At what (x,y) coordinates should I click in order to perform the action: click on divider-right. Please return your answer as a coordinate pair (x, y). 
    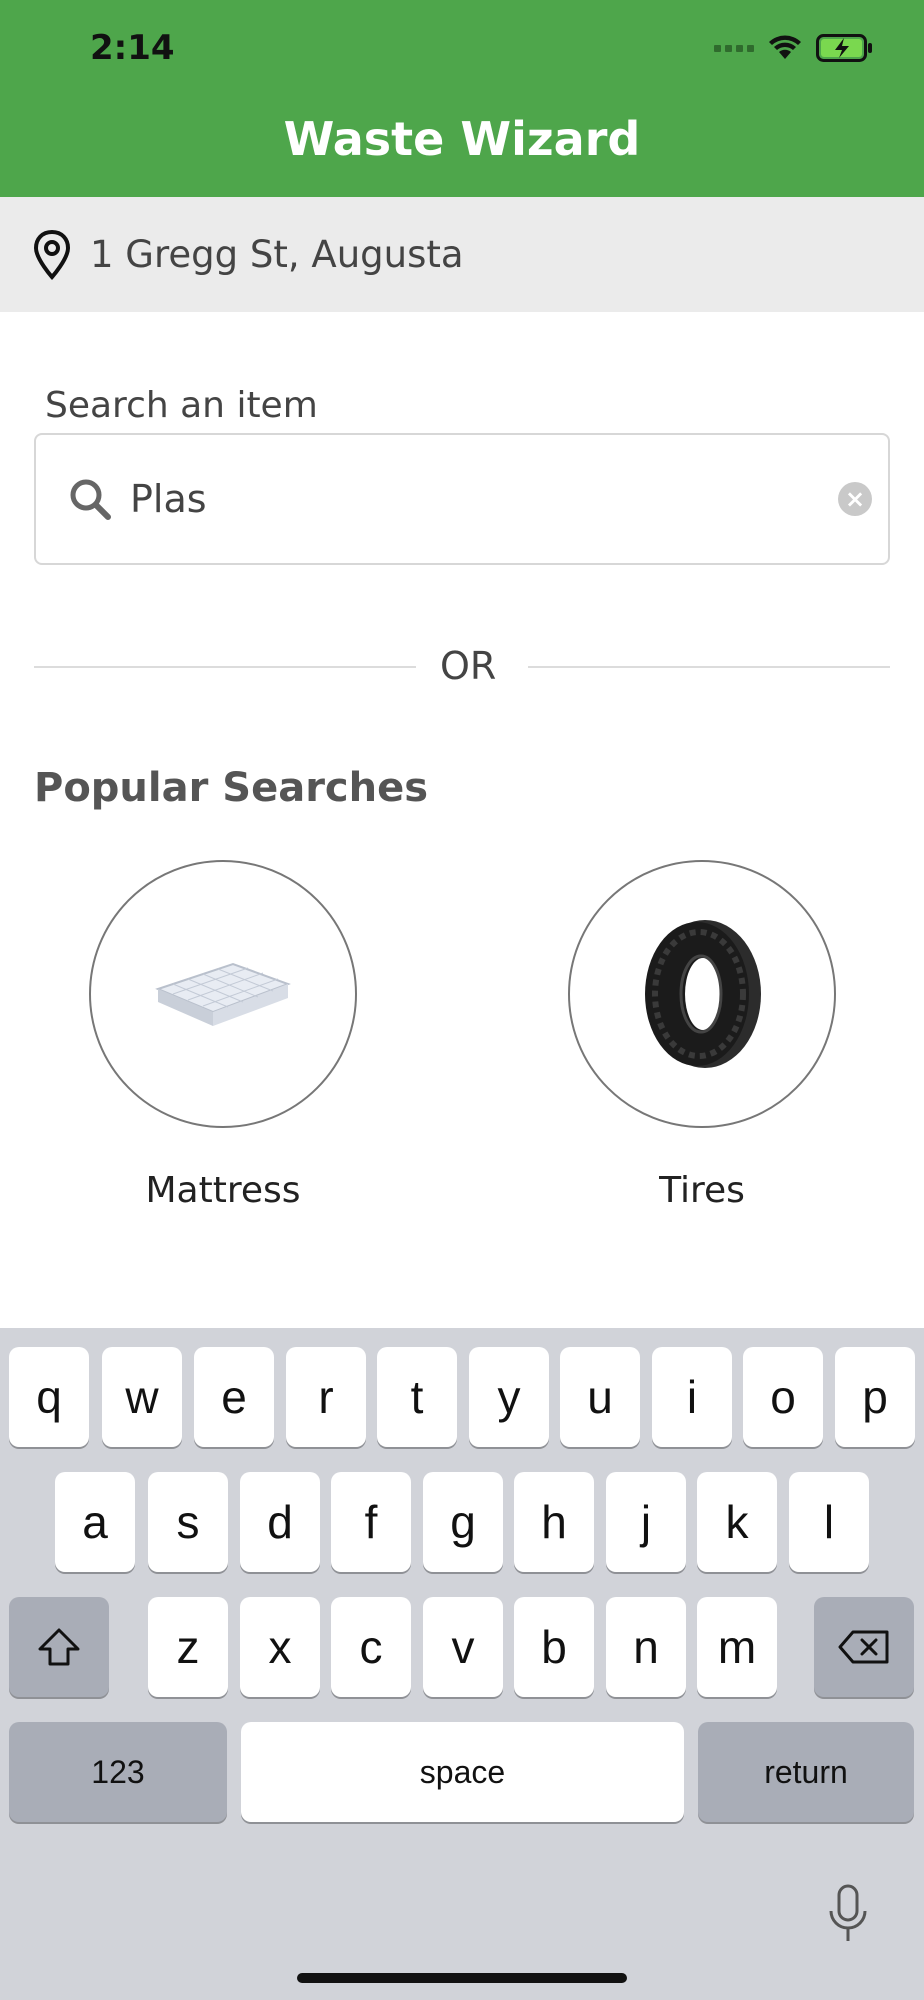
    Looking at the image, I should click on (709, 667).